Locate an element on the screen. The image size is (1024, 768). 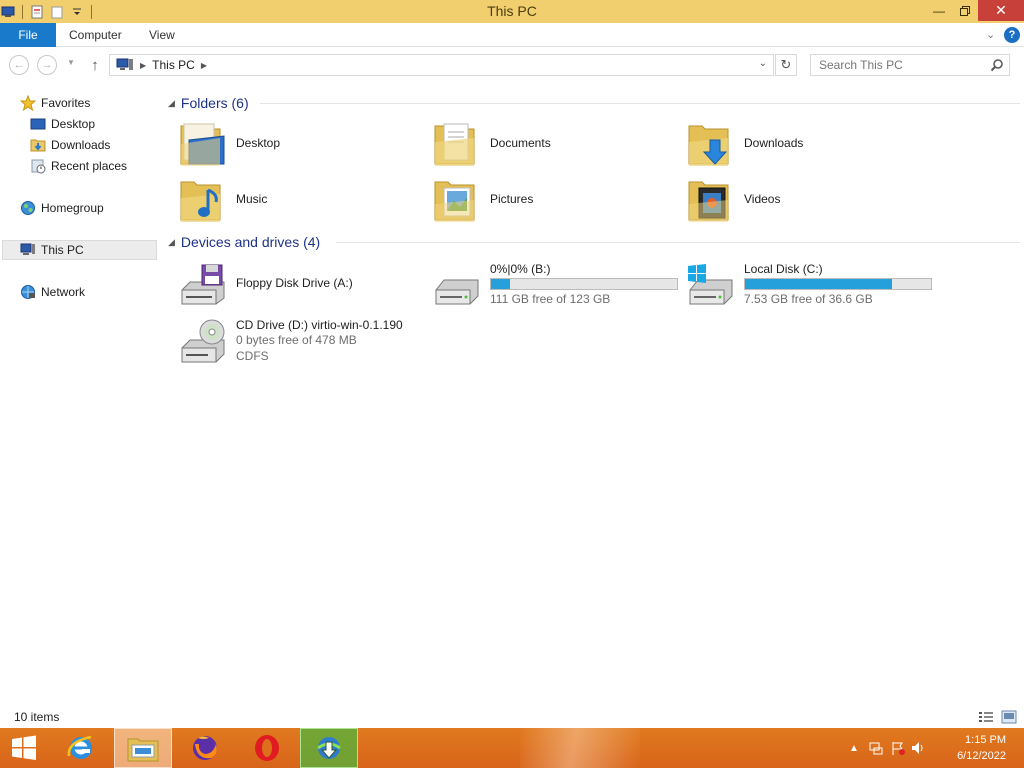
drive-name: Local Disk (C:) is located at coordinates (783, 269).